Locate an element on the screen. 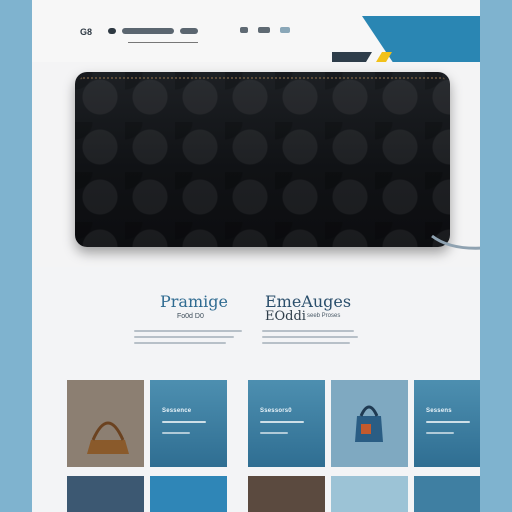 This screenshot has width=512, height=512. product-tile-info-1: Sessence is located at coordinates (188, 423).